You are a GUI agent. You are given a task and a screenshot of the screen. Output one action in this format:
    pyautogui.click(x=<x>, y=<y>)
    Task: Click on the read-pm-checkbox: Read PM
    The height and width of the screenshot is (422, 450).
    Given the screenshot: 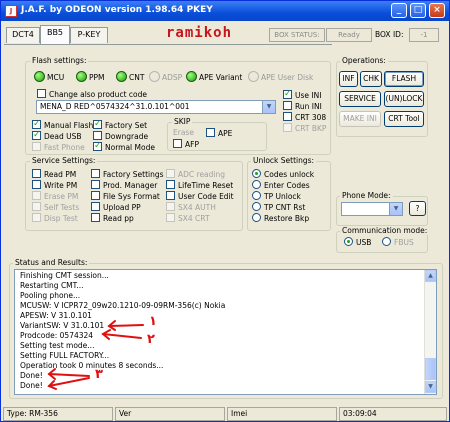 What is the action you would take?
    pyautogui.click(x=54, y=174)
    